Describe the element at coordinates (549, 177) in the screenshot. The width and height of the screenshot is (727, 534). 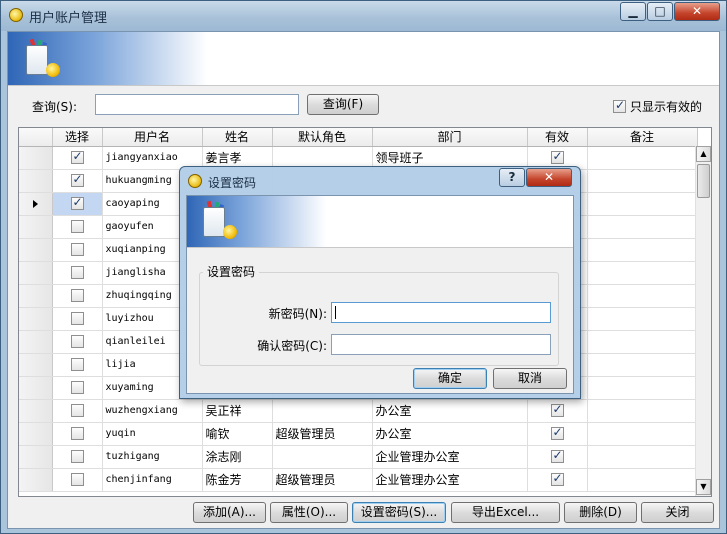
I see `dialog-close-button: ✕` at that location.